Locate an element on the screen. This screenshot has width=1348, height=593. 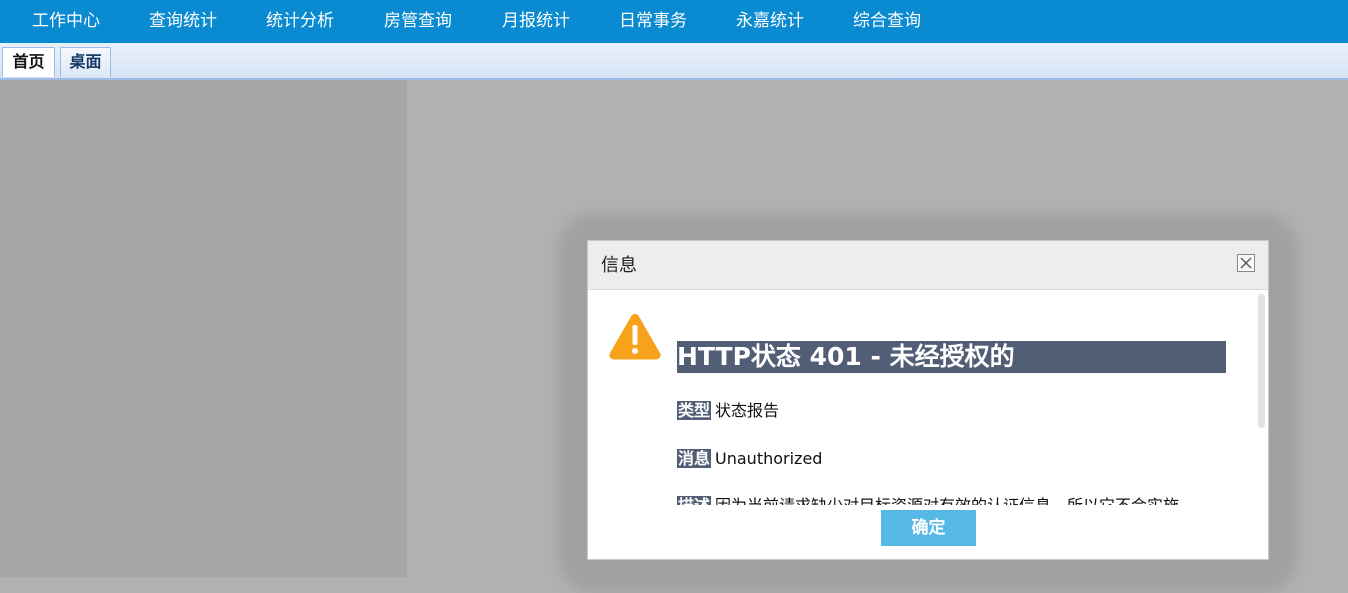
nav-item-stats-analysis: 统计分析 is located at coordinates (300, 21).